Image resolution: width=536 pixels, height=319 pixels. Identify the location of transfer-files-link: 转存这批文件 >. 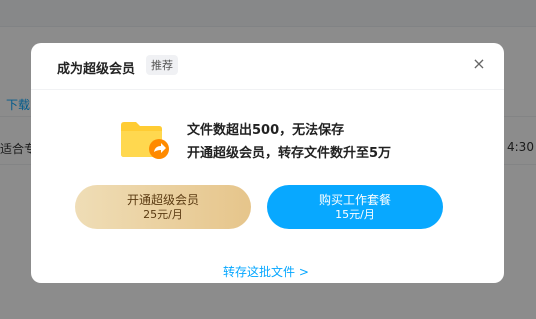
(266, 271).